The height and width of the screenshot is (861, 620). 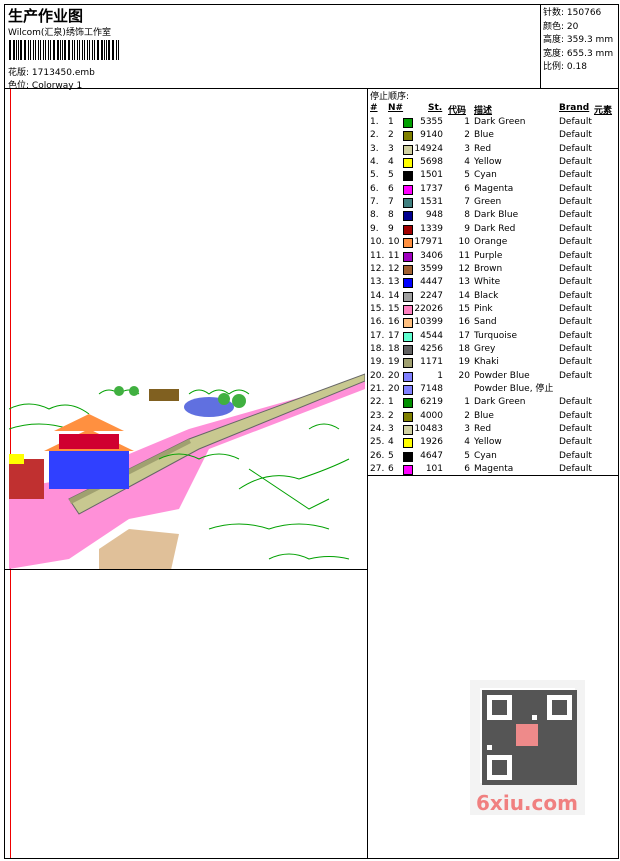 I want to click on row-stitches: 1926, so click(x=431, y=442).